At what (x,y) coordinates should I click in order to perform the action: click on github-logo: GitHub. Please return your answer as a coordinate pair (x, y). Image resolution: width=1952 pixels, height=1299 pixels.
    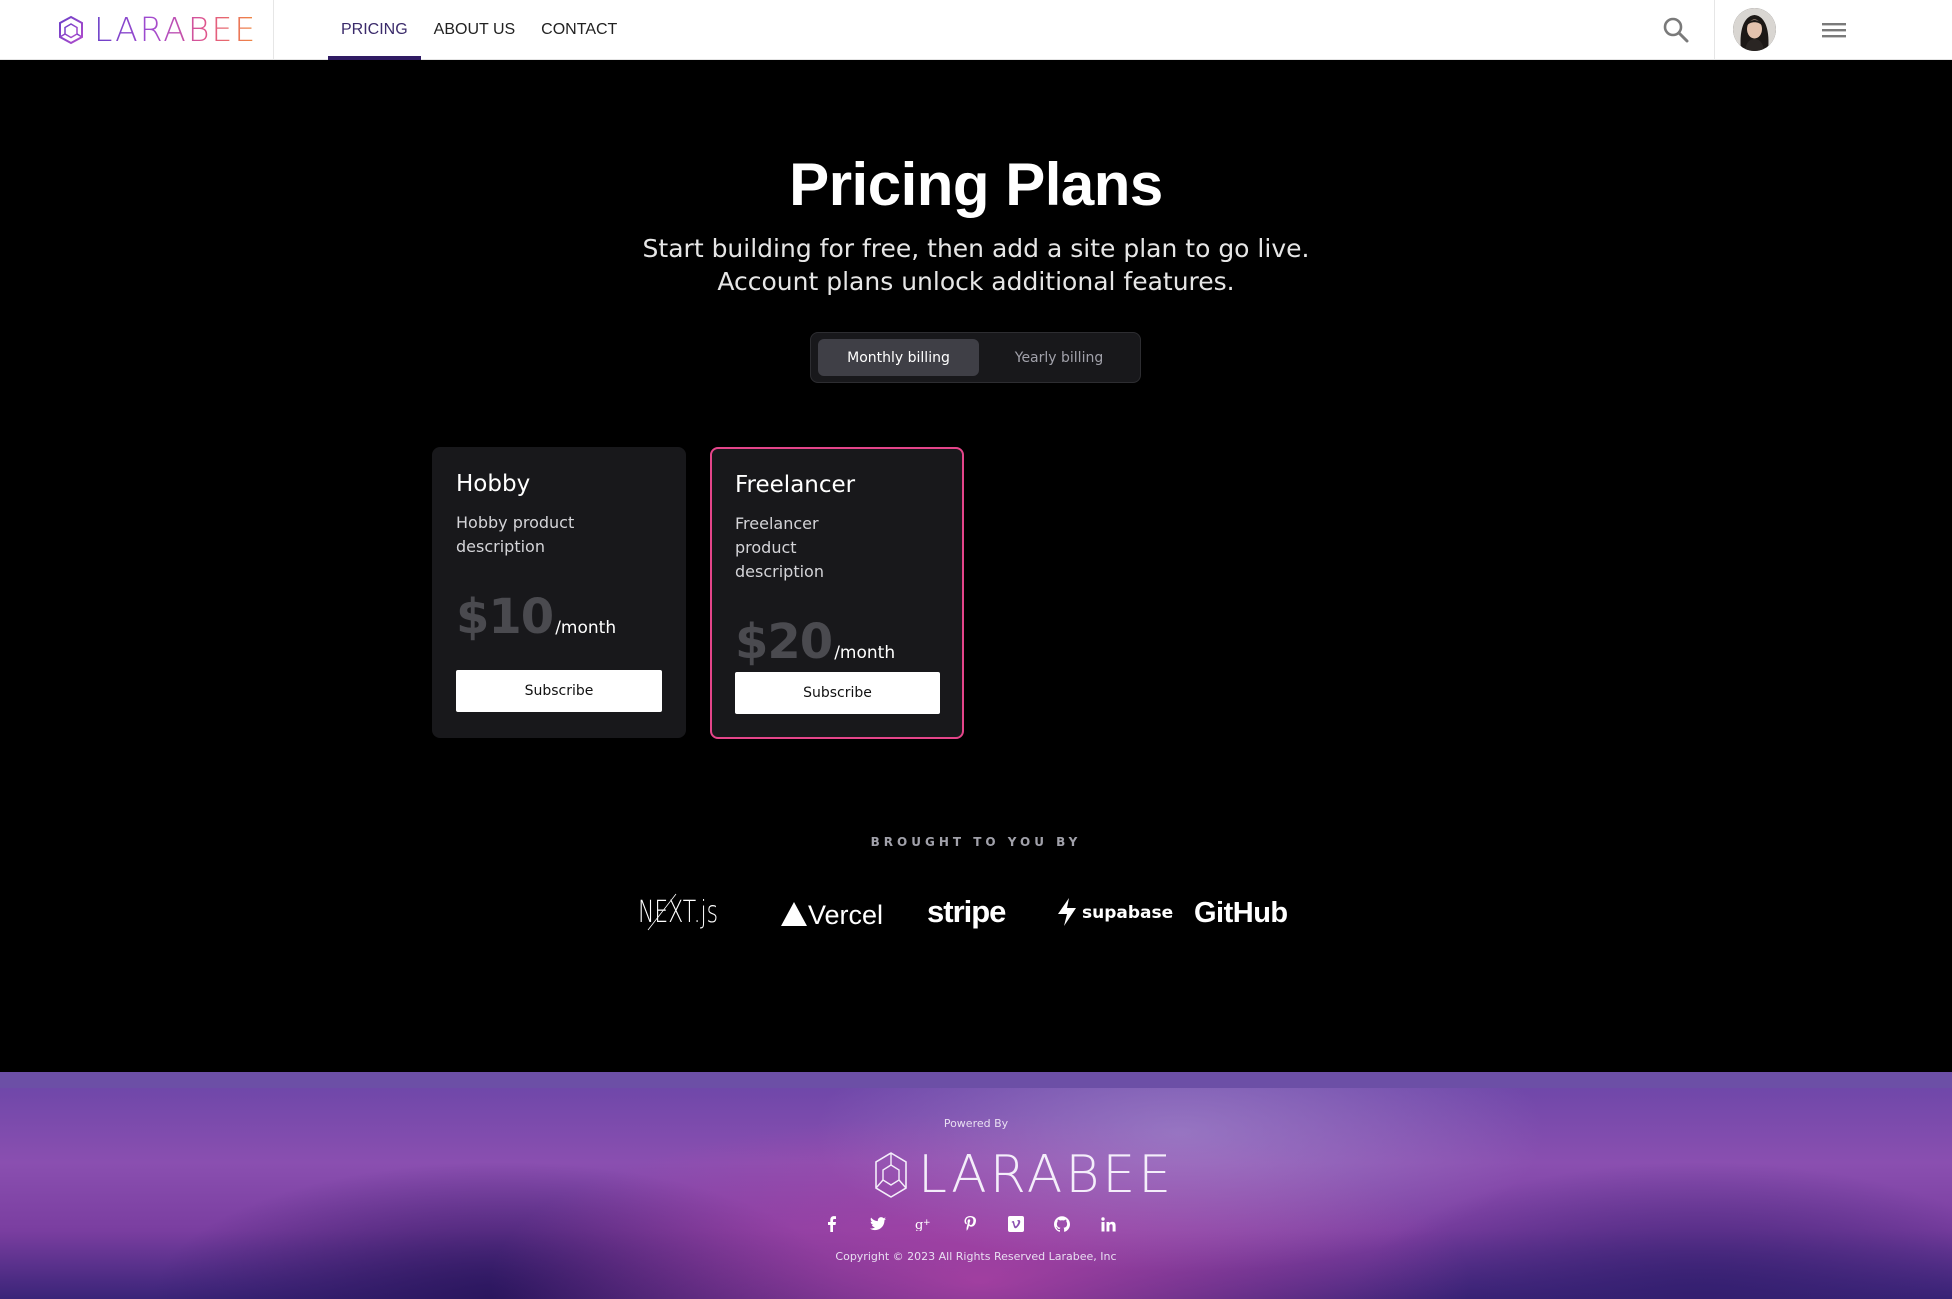
    Looking at the image, I should click on (1242, 912).